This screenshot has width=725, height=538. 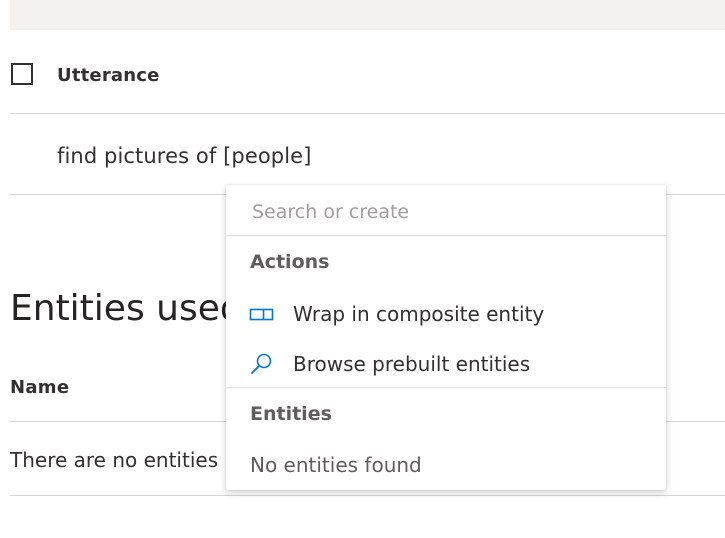 I want to click on composite-entity-icon, so click(x=262, y=314).